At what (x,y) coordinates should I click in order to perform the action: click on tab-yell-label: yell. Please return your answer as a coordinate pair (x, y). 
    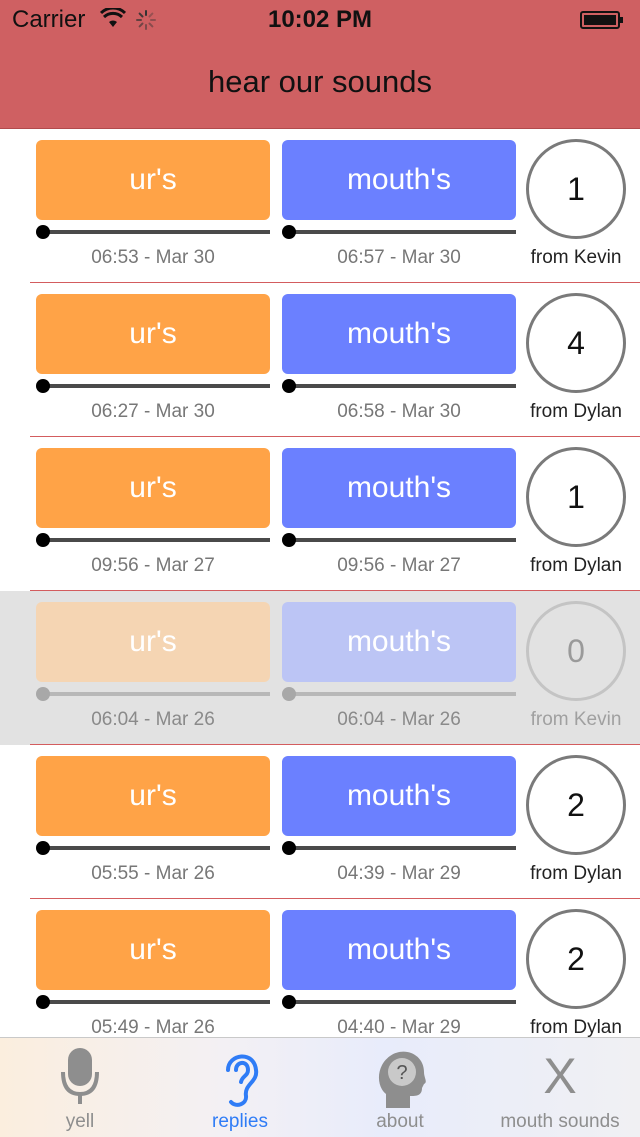
    Looking at the image, I should click on (80, 1121).